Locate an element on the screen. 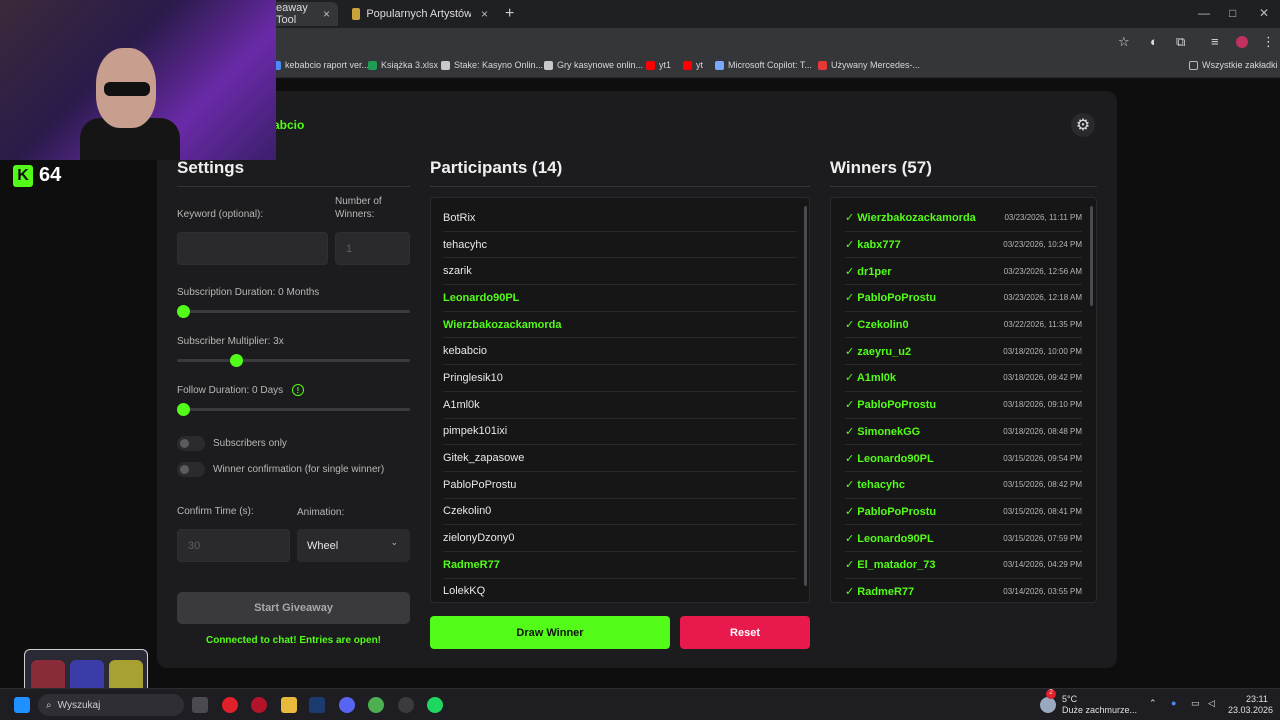 Image resolution: width=1280 pixels, height=720 pixels. subscription-duration-slider is located at coordinates (293, 311).